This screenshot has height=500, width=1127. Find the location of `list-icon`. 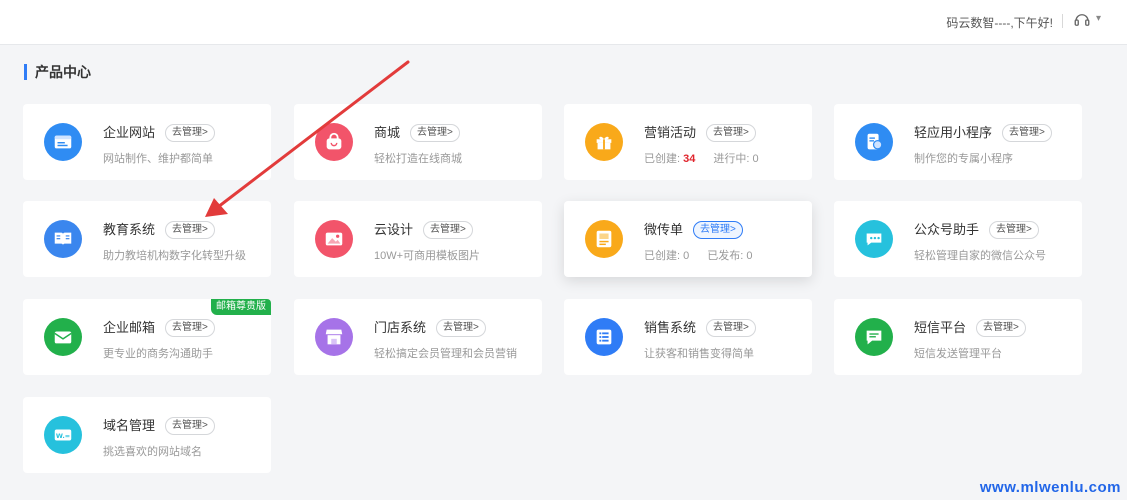

list-icon is located at coordinates (604, 337).